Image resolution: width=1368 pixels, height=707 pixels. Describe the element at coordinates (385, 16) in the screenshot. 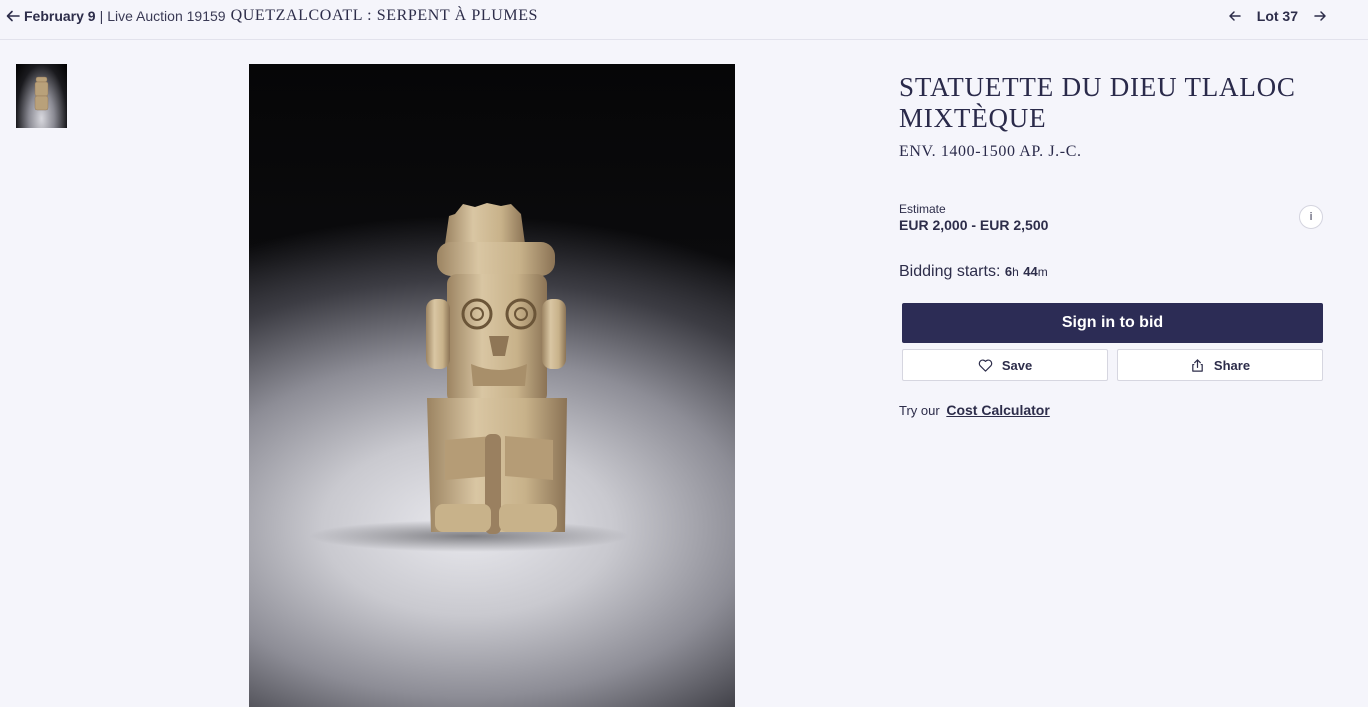

I see `auction-title-link: QUETZALCOATL : SERPENT À PLUMES` at that location.